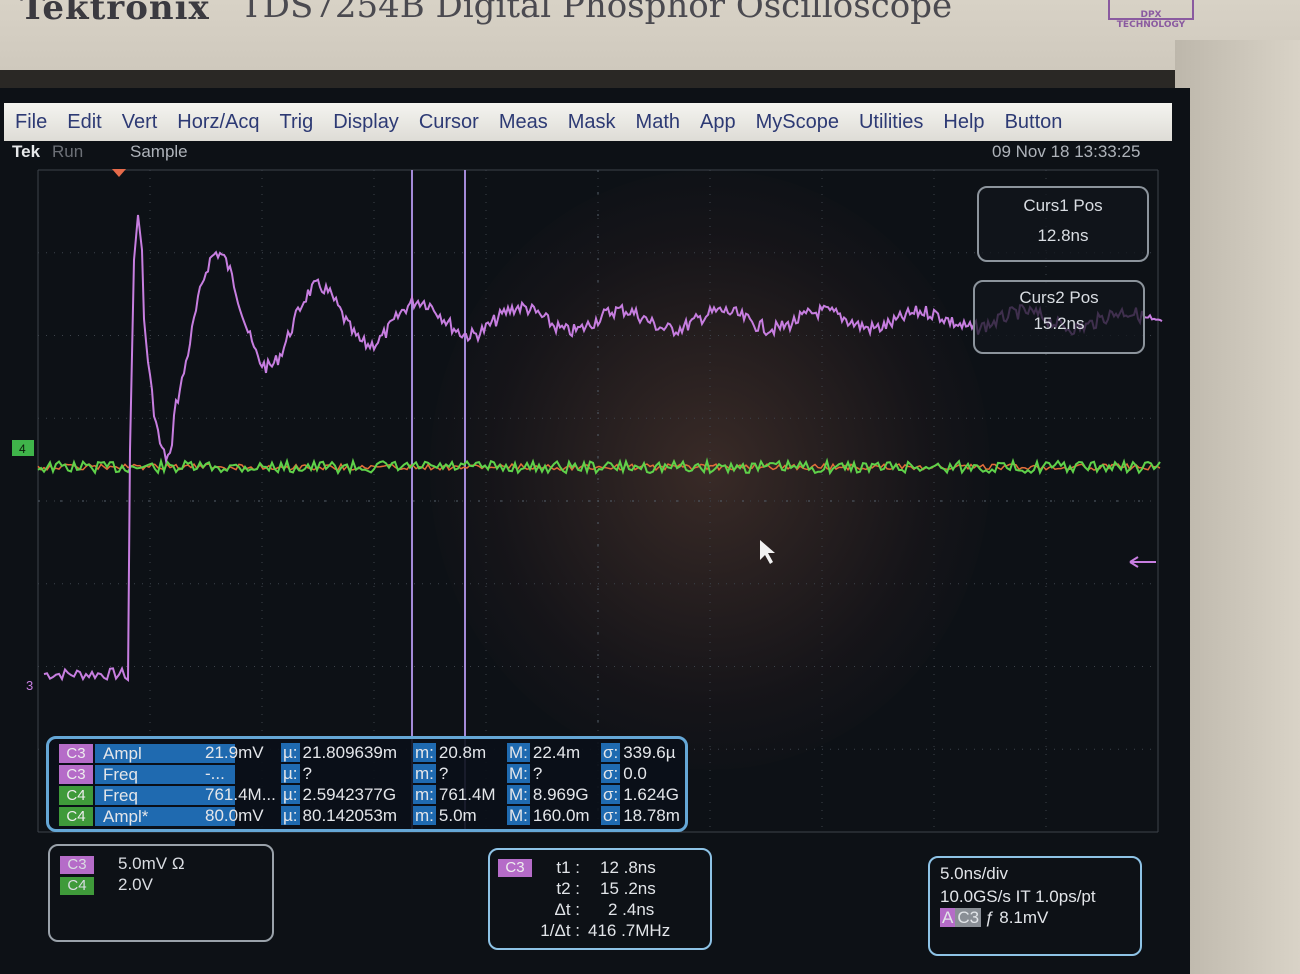 The height and width of the screenshot is (974, 1300). I want to click on t1-label: t1 :, so click(568, 867).